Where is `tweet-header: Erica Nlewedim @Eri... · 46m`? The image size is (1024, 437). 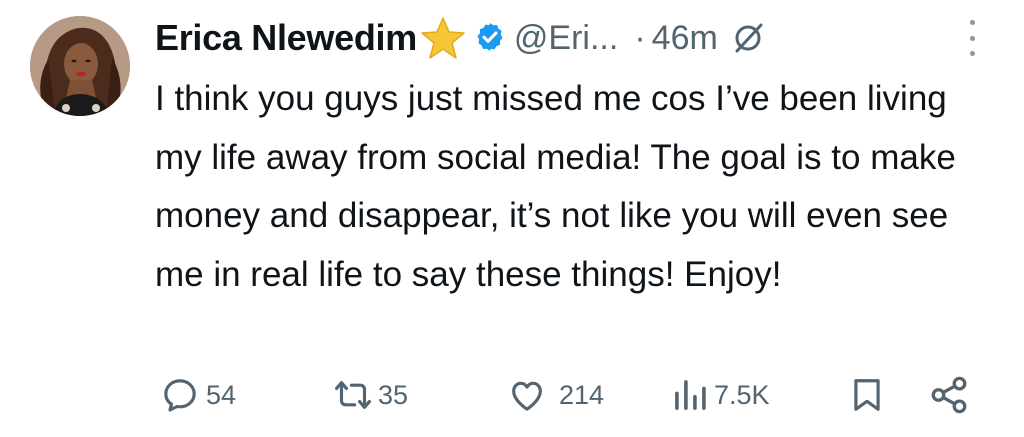
tweet-header: Erica Nlewedim @Eri... · 46m is located at coordinates (460, 38).